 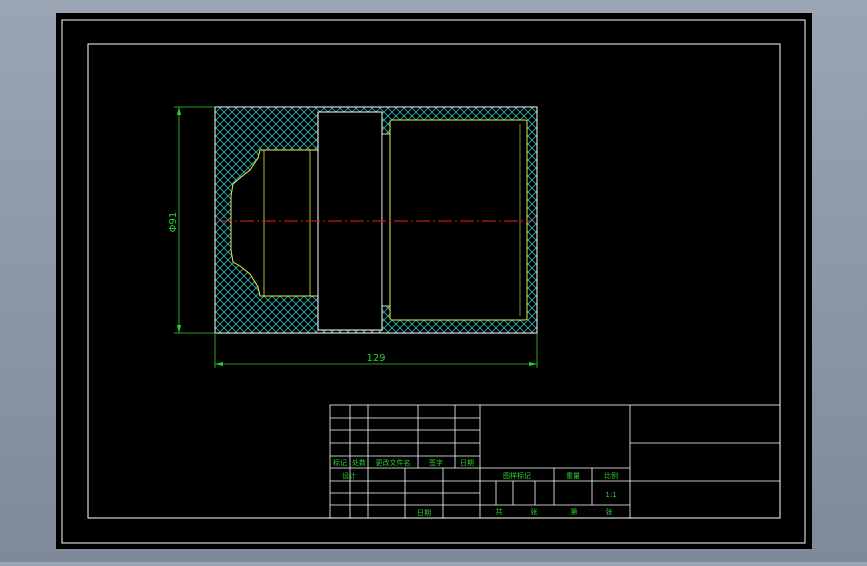 What do you see at coordinates (573, 476) in the screenshot?
I see `weight-label: 重量` at bounding box center [573, 476].